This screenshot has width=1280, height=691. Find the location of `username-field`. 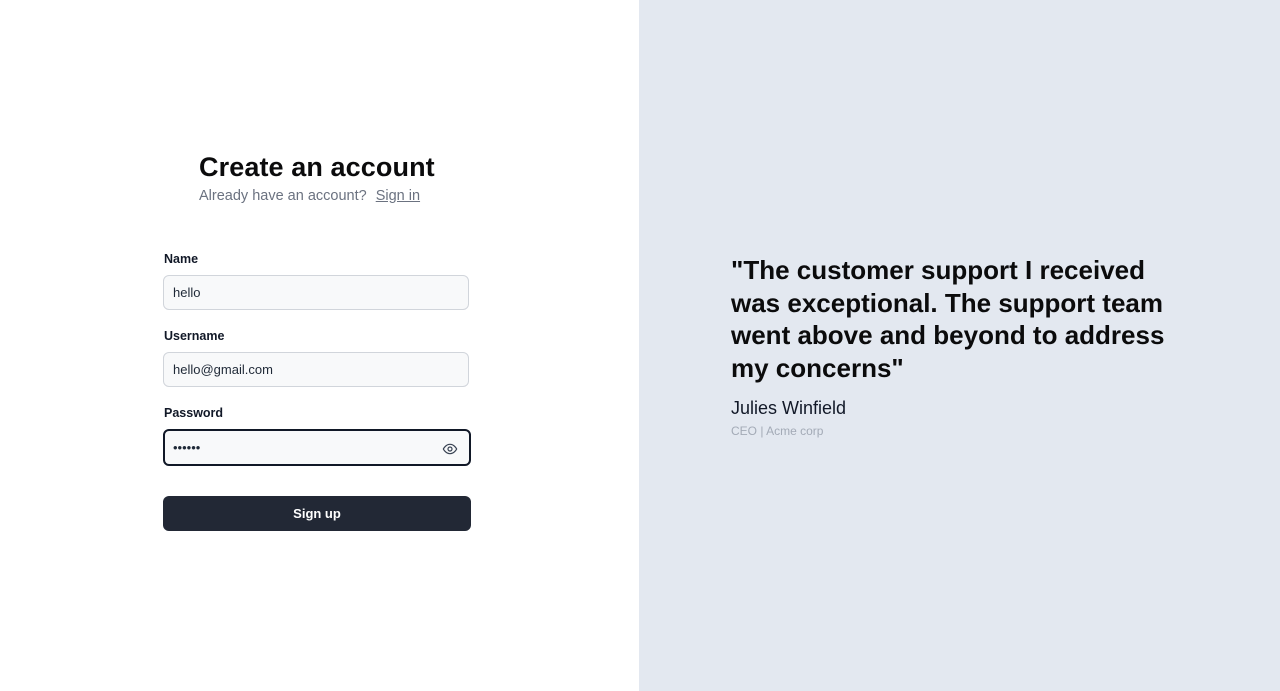

username-field is located at coordinates (316, 369).